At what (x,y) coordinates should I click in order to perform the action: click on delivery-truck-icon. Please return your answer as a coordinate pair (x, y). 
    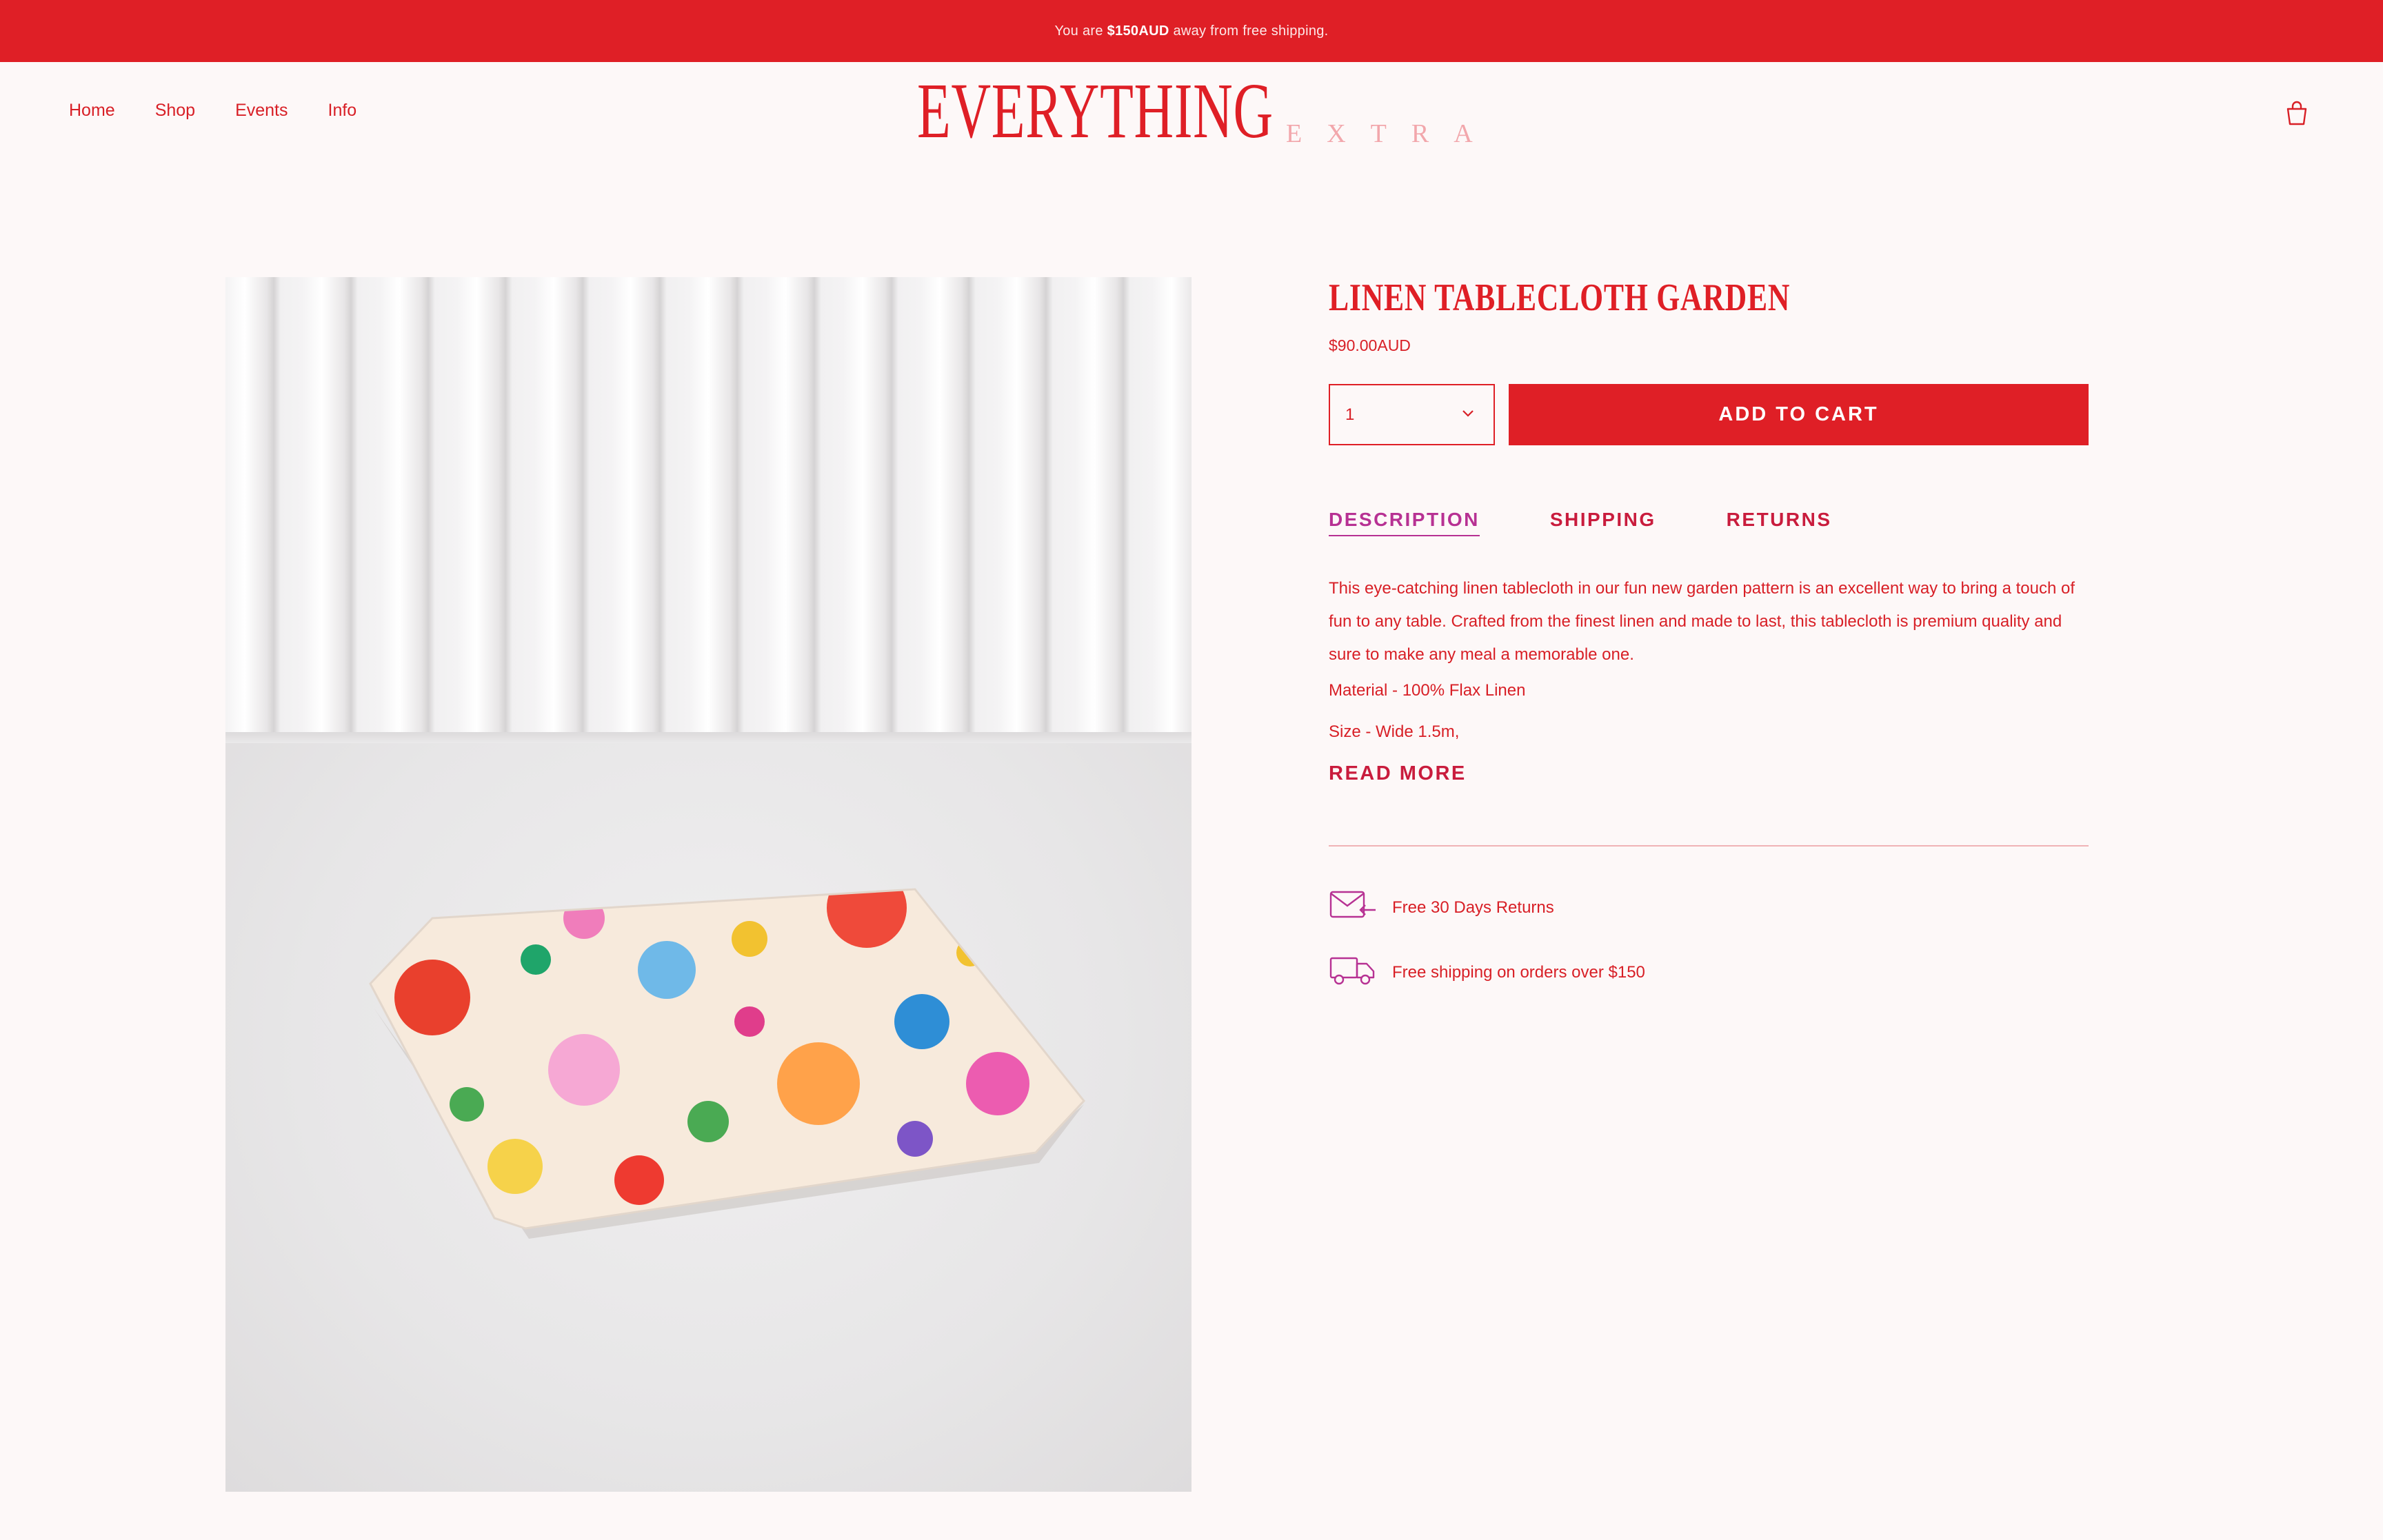
    Looking at the image, I should click on (1353, 973).